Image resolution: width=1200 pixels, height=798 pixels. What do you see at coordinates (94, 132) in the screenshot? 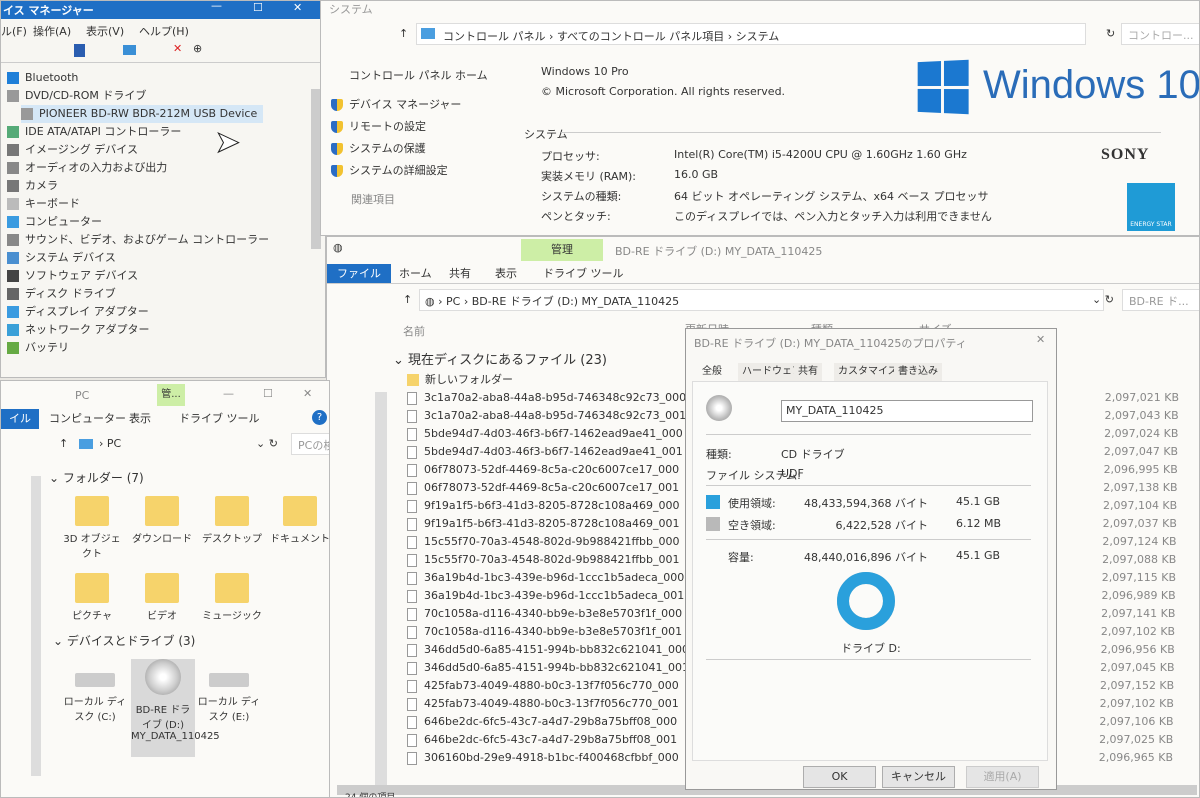
I see `tree-item: IDE ATA/ATAPI コントローラー` at bounding box center [94, 132].